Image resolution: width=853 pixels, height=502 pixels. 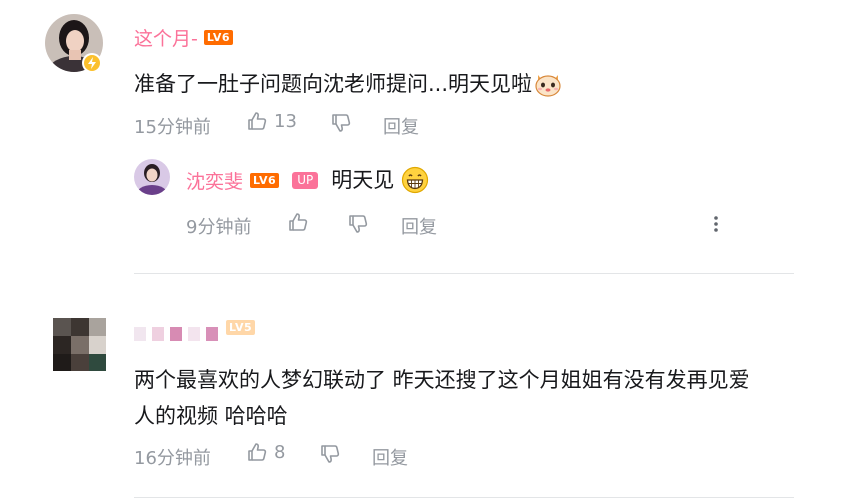 I want to click on like-button: 8, so click(x=265, y=452).